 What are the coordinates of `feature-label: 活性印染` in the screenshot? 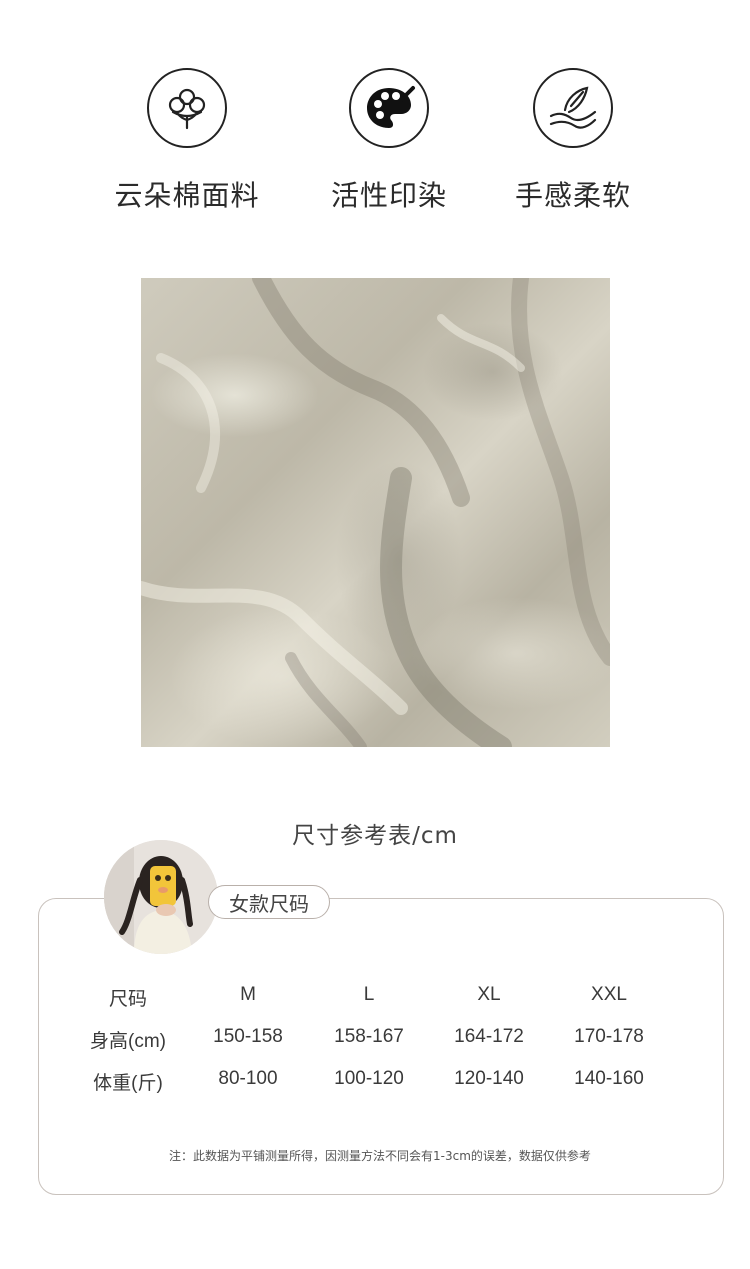 It's located at (388, 195).